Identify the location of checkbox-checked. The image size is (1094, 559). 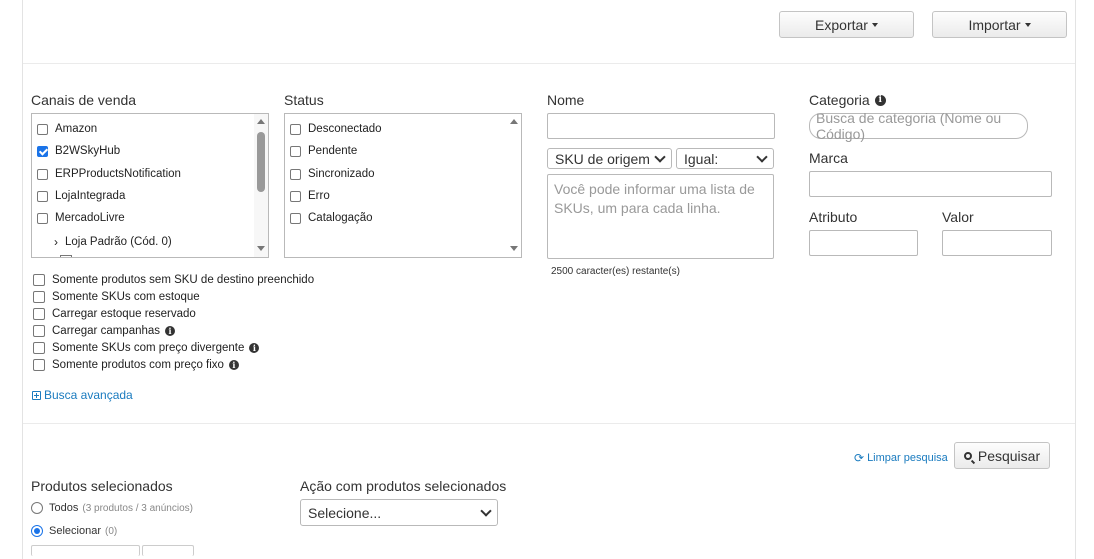
(42, 151).